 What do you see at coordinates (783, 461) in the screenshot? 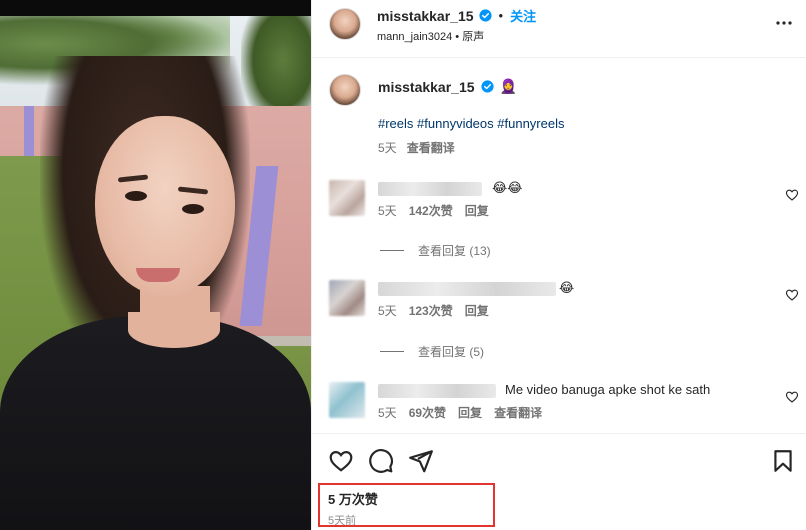
I see `bookmark-icon` at bounding box center [783, 461].